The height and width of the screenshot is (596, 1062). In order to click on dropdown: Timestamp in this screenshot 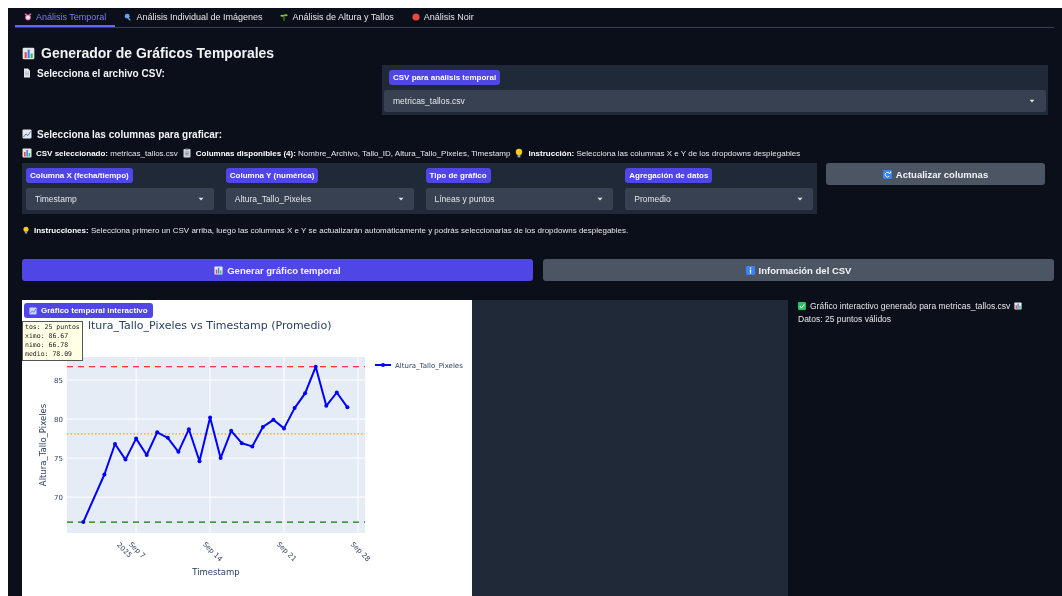, I will do `click(120, 199)`.